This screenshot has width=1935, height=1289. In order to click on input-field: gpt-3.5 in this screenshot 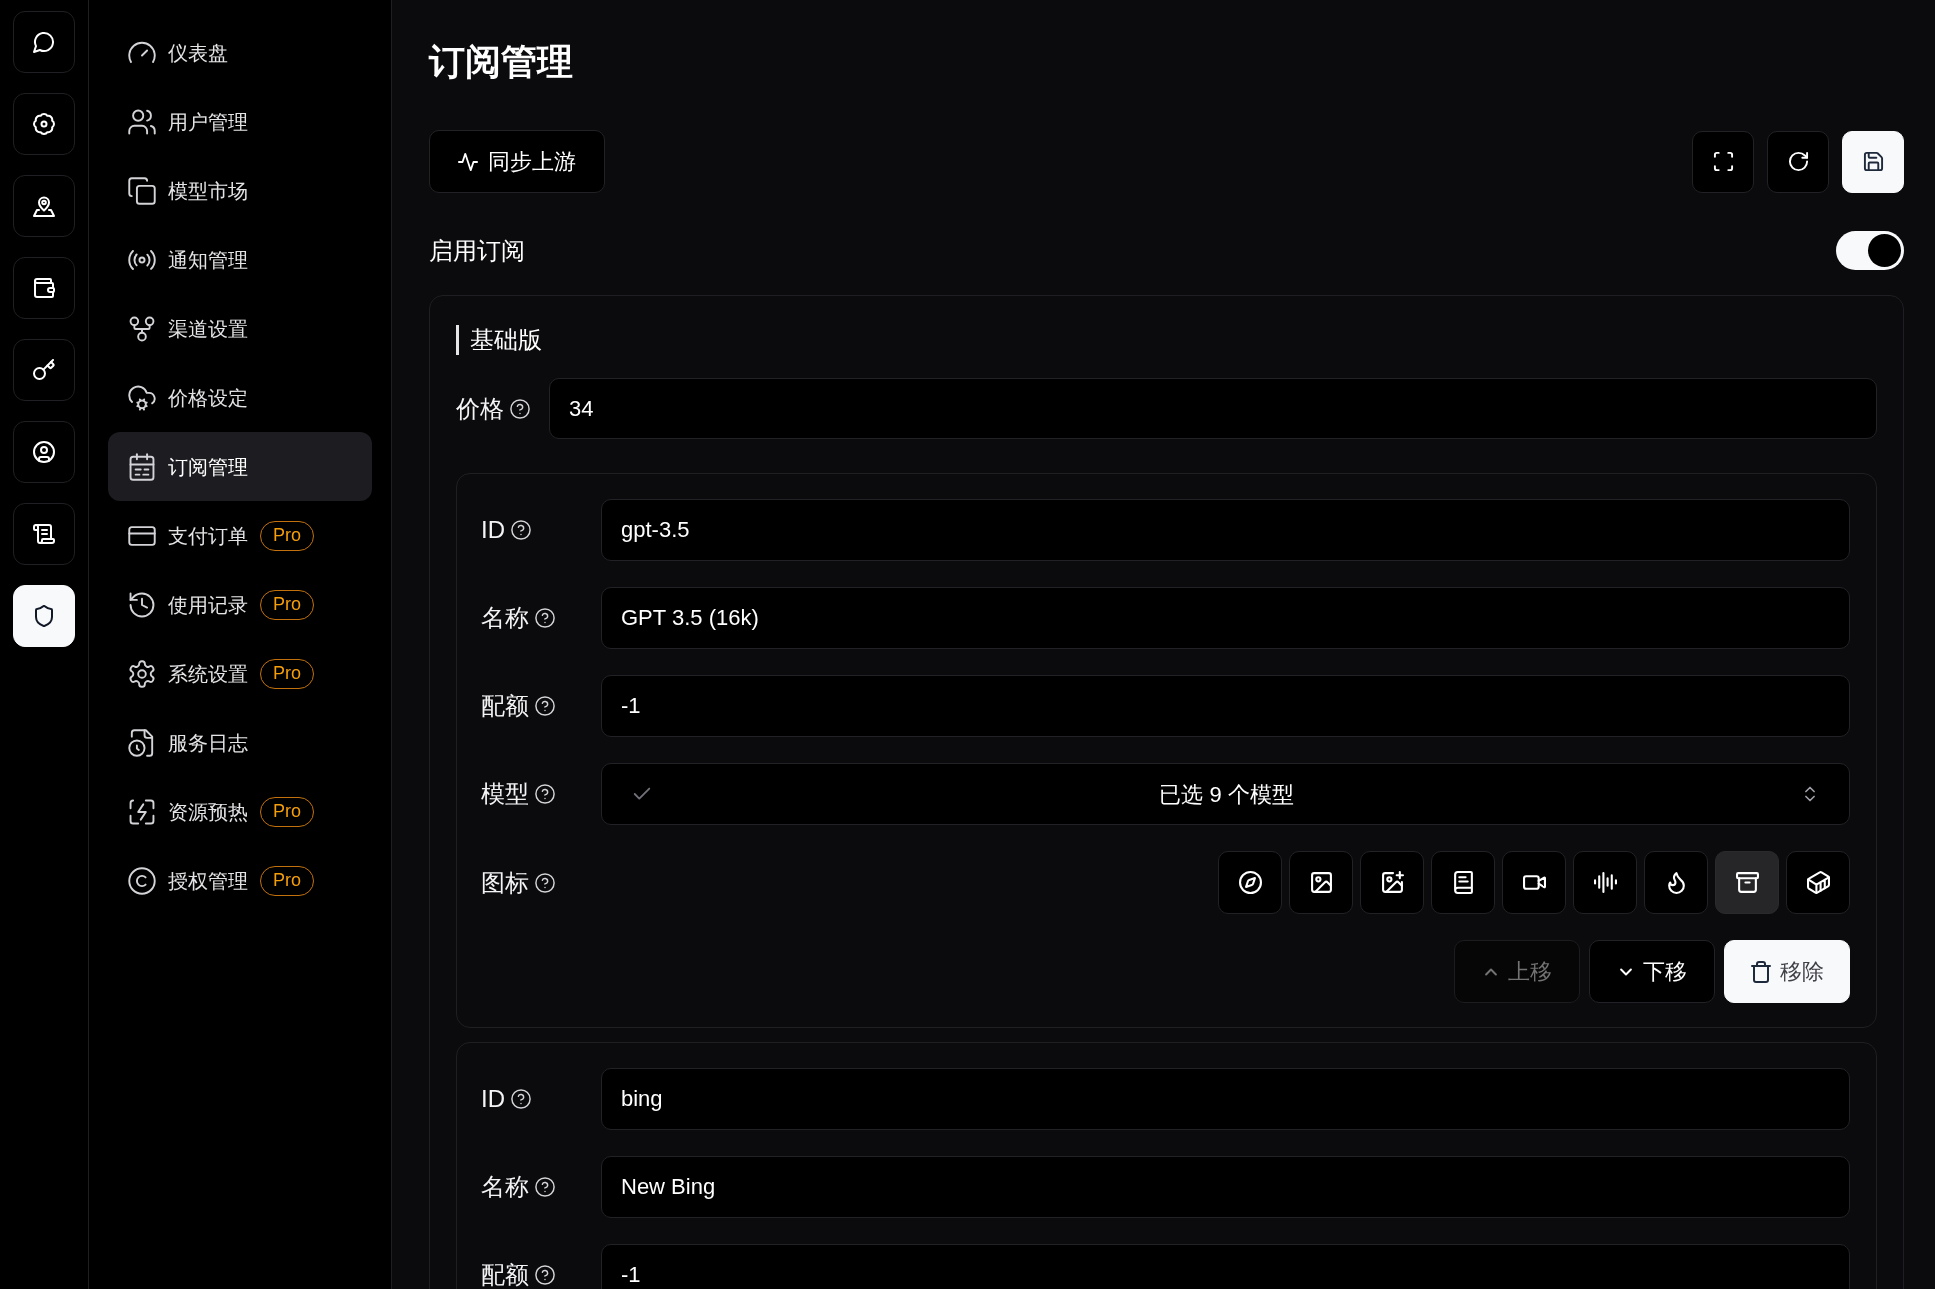, I will do `click(1225, 530)`.